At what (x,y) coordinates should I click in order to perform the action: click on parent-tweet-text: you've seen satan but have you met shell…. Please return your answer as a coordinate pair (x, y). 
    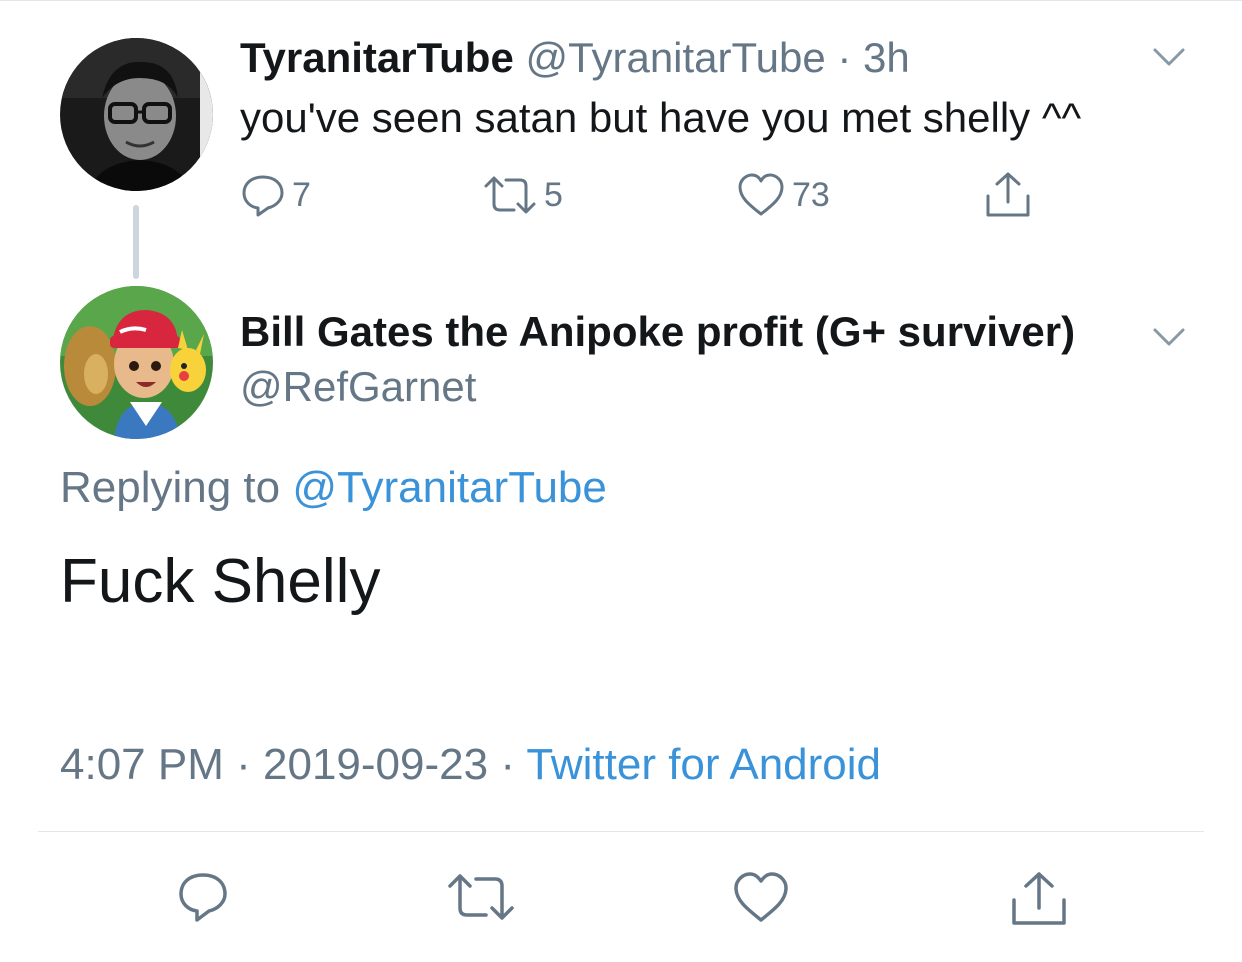
    Looking at the image, I should click on (661, 117).